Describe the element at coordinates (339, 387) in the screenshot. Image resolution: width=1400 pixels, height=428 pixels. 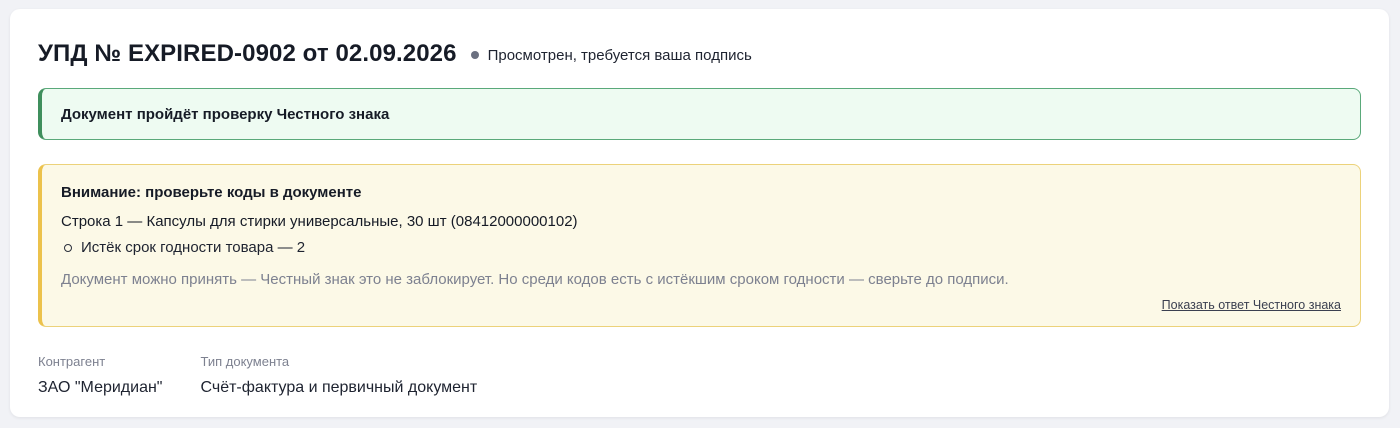
I see `doctype-value: Счёт-фактура и первичный документ` at that location.